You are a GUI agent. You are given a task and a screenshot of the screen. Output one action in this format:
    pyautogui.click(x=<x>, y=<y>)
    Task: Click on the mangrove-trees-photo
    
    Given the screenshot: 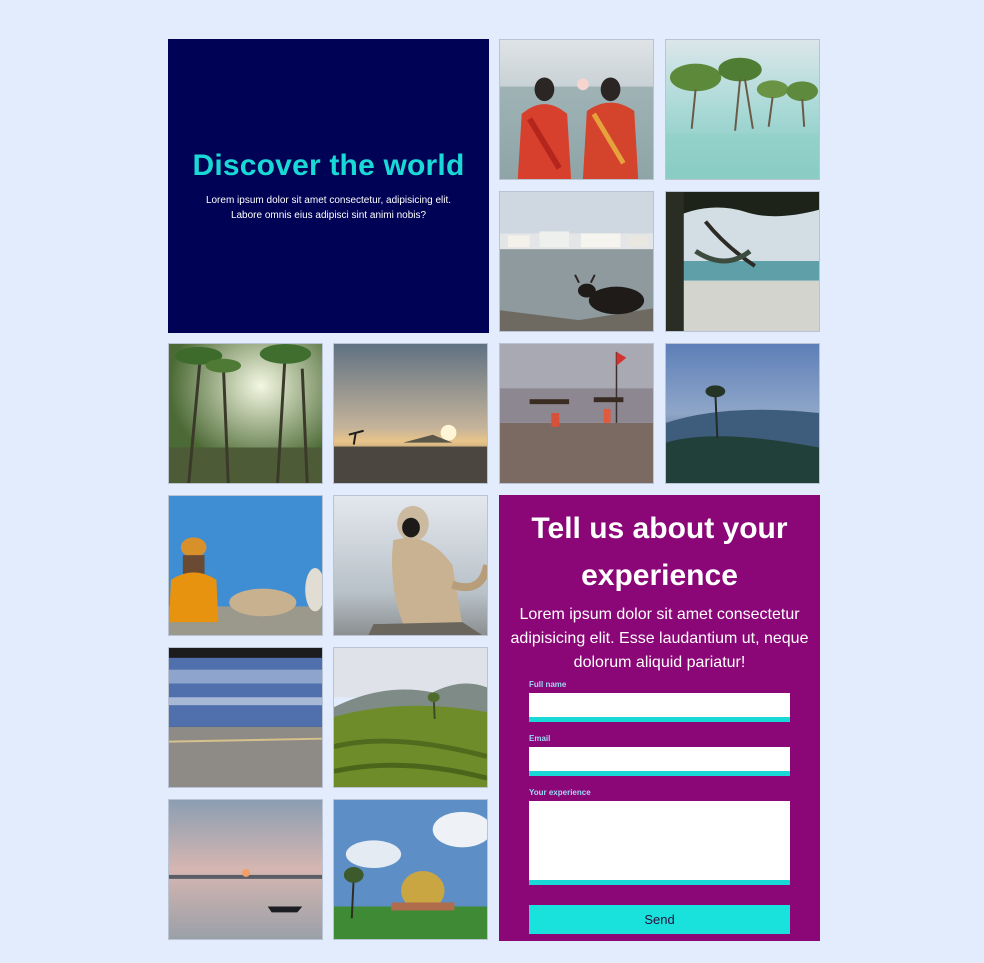 What is the action you would take?
    pyautogui.click(x=742, y=109)
    